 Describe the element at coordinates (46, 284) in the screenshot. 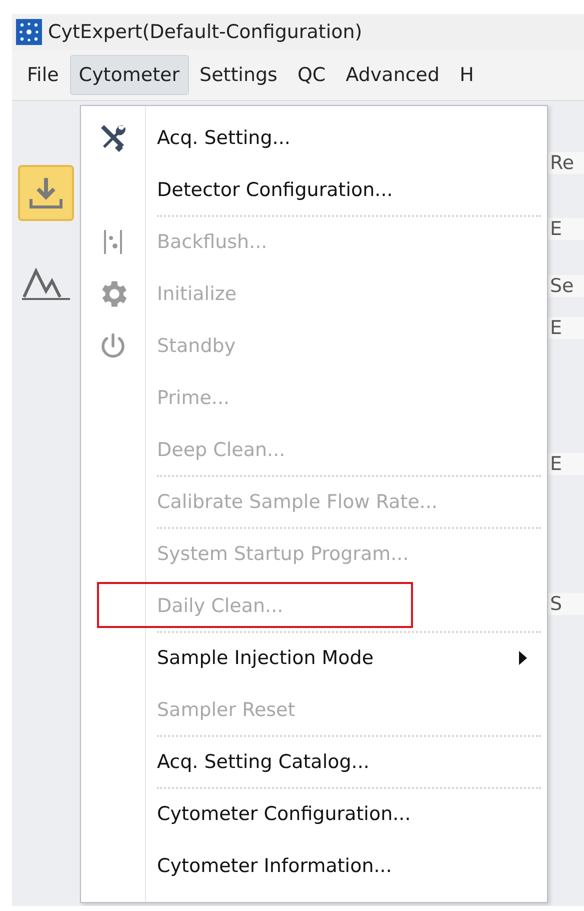

I see `peak-icon` at that location.